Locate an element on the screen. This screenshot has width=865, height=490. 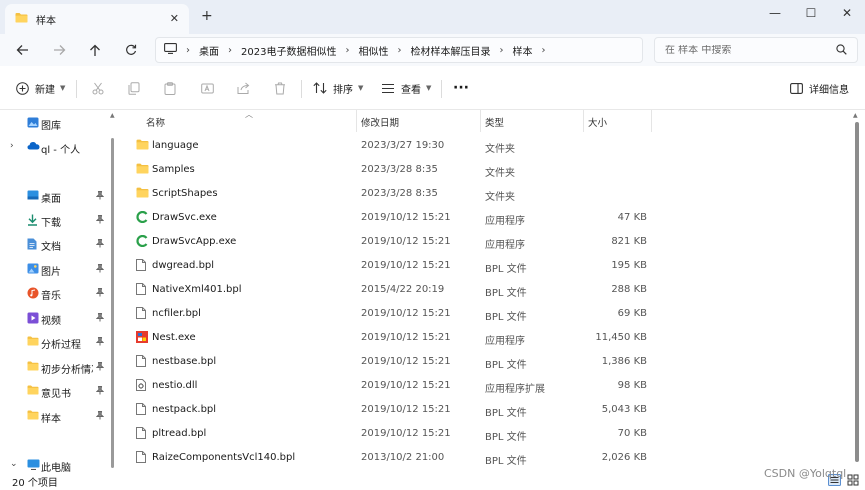
new-button: 新建 ▼ is located at coordinates (40, 88).